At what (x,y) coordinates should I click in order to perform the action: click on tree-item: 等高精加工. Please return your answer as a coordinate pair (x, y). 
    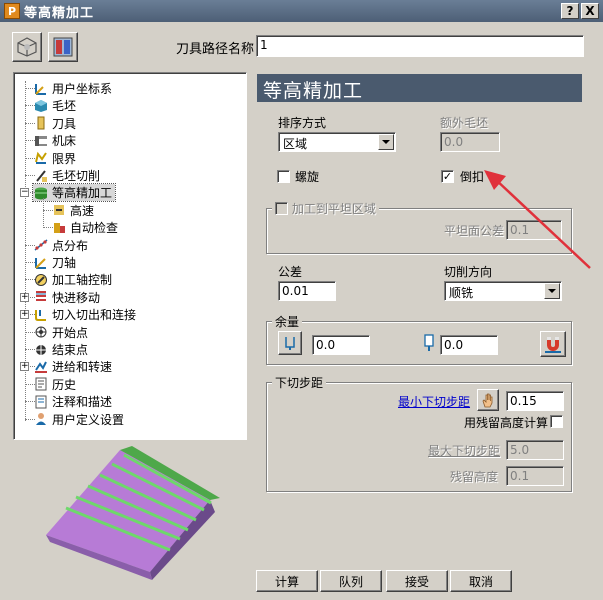
    Looking at the image, I should click on (74, 193).